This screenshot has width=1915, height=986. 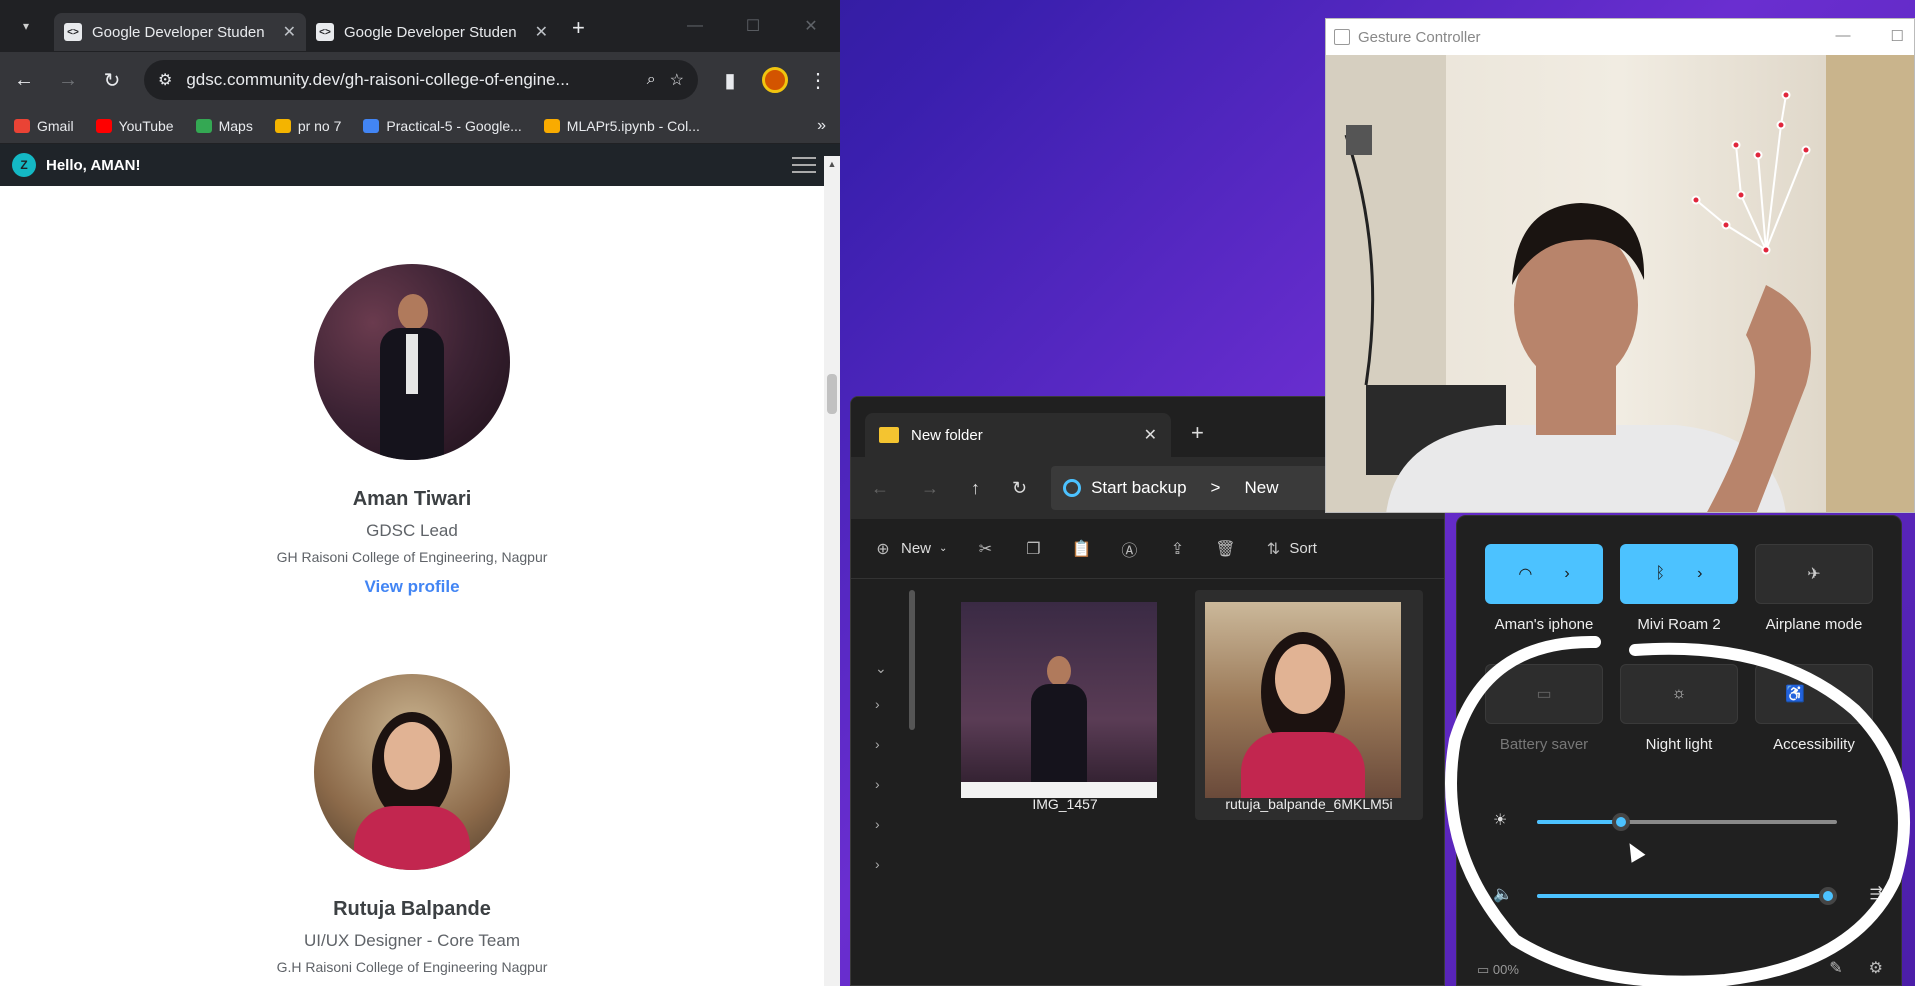 I want to click on rename-icon: Ⓐ, so click(x=1129, y=549).